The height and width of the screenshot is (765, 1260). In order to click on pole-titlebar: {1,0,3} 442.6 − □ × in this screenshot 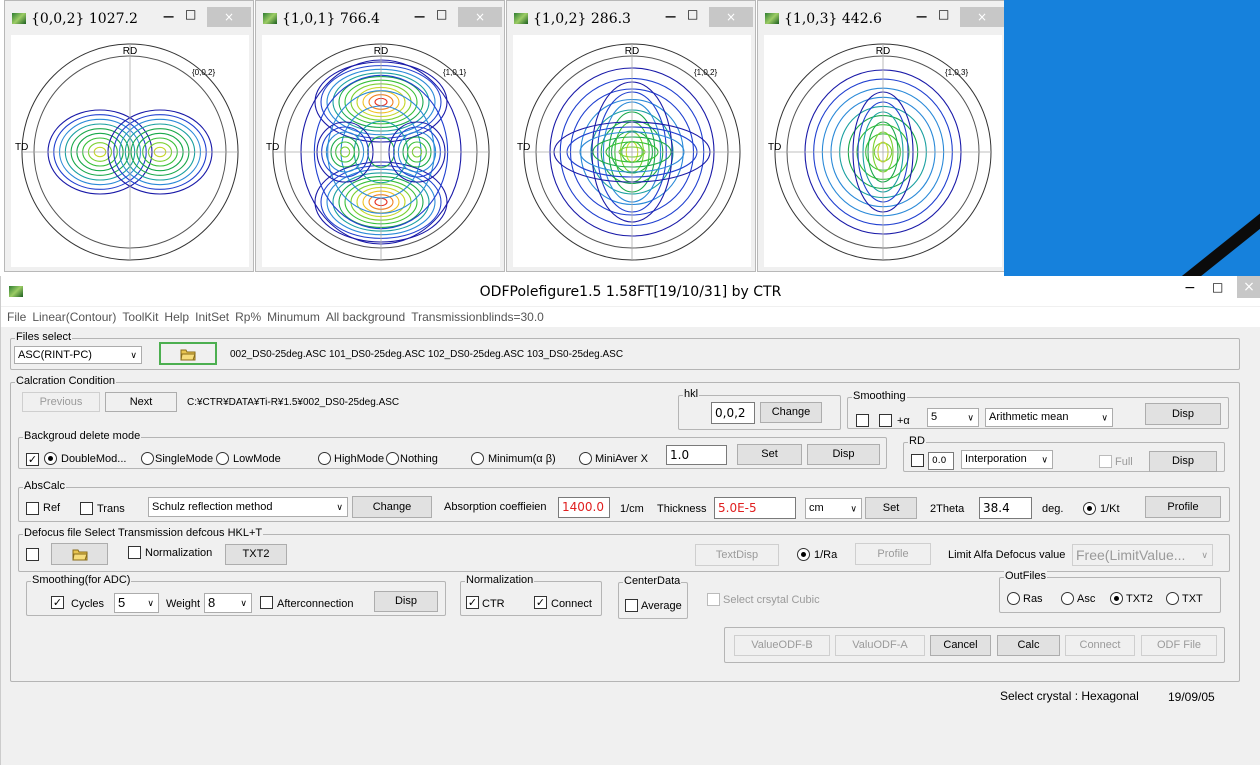, I will do `click(882, 18)`.